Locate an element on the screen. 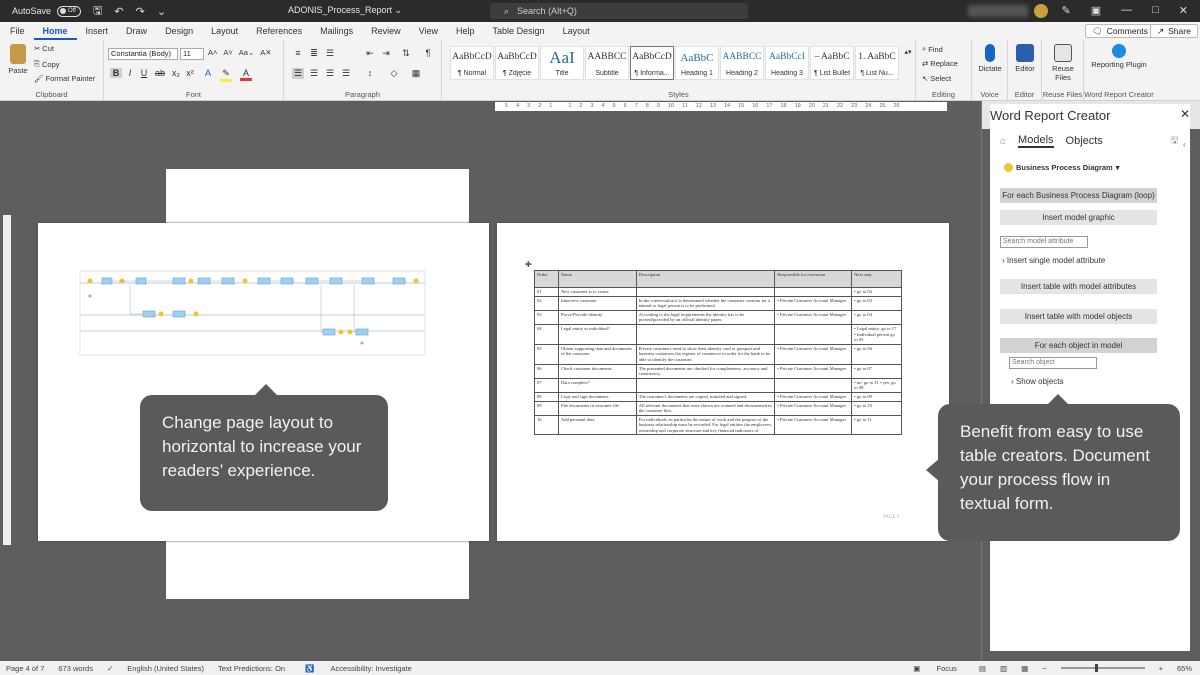 This screenshot has width=1200, height=675. tab-insert: Insert is located at coordinates (97, 31).